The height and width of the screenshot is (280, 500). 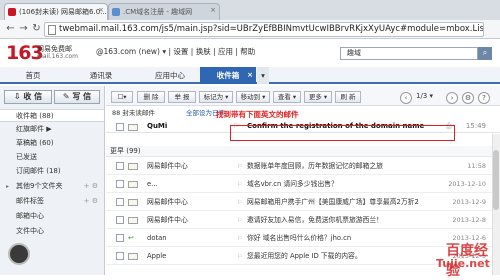 What do you see at coordinates (409, 53) in the screenshot?
I see `search-input: 趣域` at bounding box center [409, 53].